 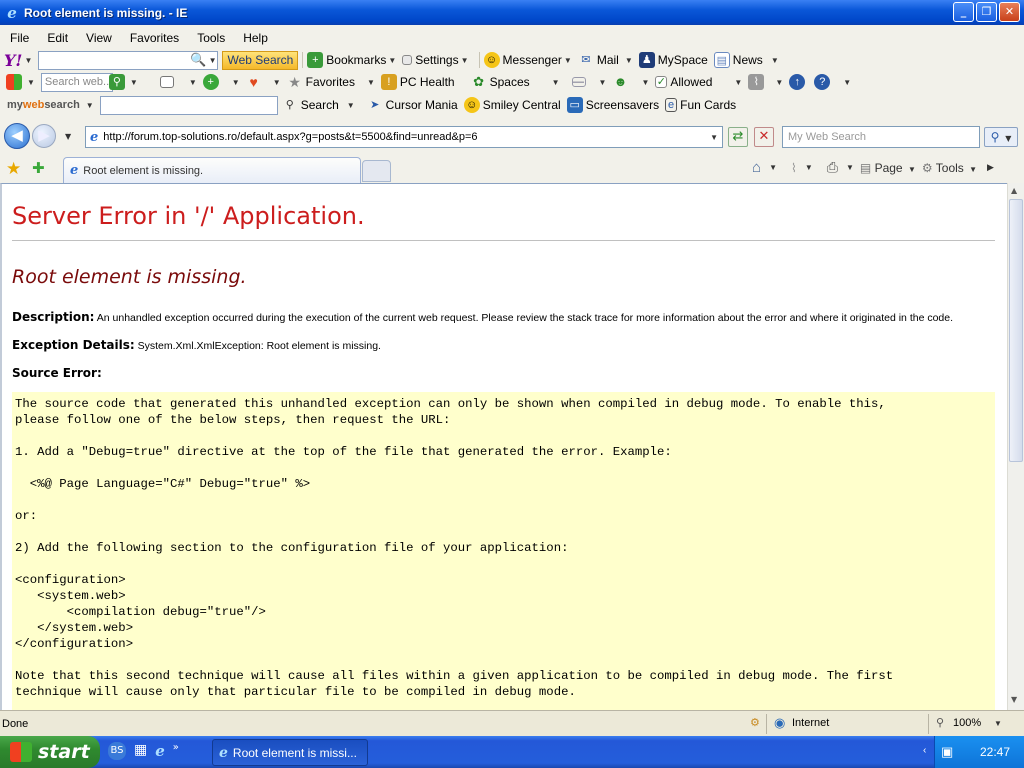 What do you see at coordinates (881, 137) in the screenshot?
I see `my-web-search-input: My Web Search` at bounding box center [881, 137].